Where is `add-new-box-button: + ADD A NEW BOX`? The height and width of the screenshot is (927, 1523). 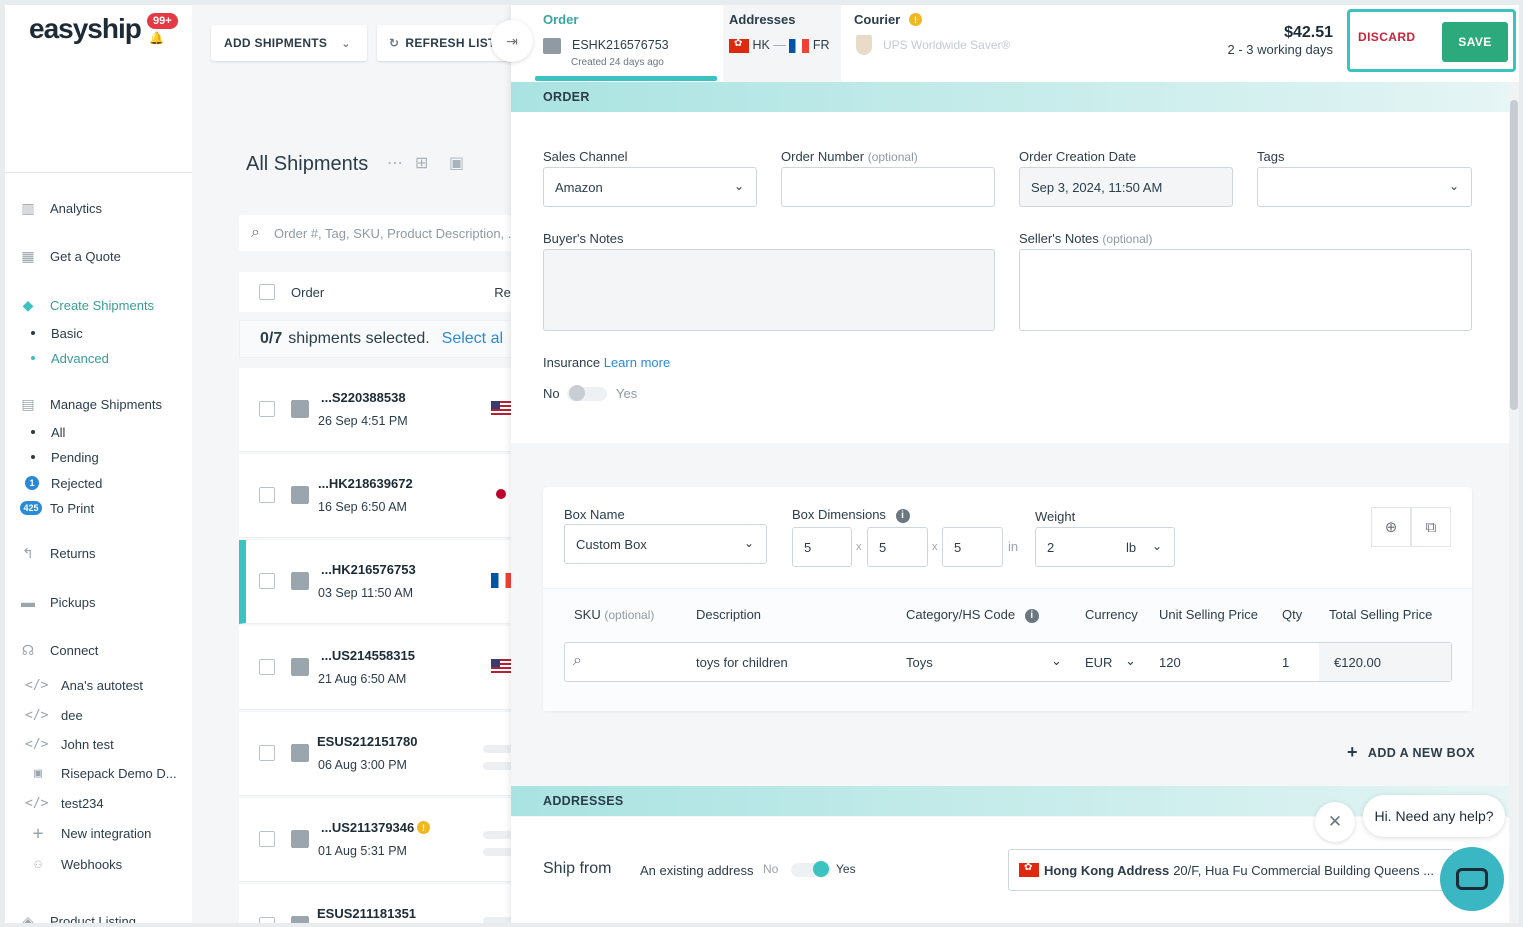 add-new-box-button: + ADD A NEW BOX is located at coordinates (1411, 752).